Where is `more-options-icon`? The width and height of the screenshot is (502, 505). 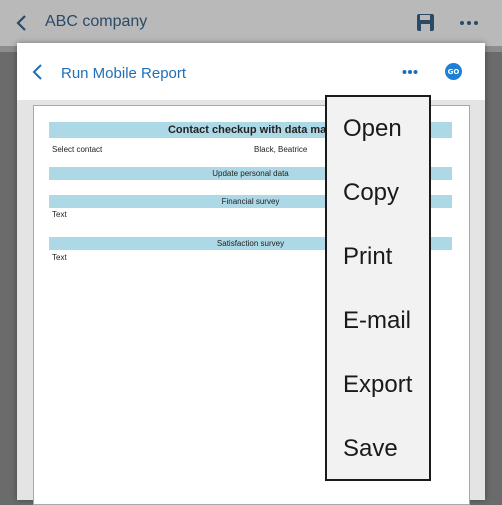
more-options-icon is located at coordinates (469, 23).